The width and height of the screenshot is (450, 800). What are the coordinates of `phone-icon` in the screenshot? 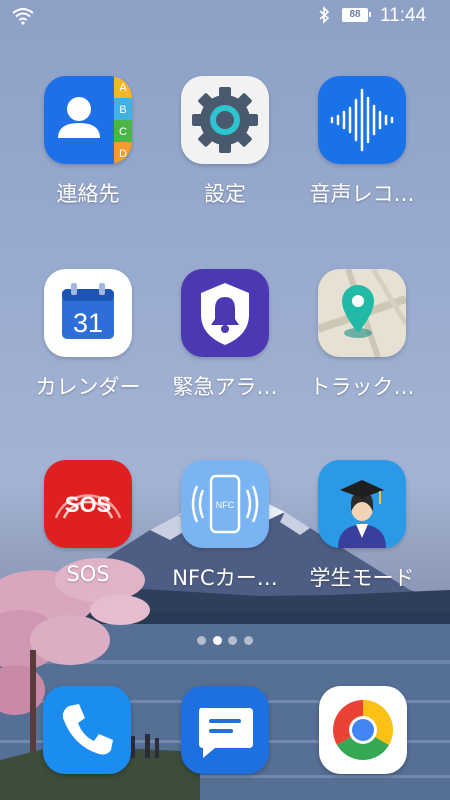 It's located at (87, 730).